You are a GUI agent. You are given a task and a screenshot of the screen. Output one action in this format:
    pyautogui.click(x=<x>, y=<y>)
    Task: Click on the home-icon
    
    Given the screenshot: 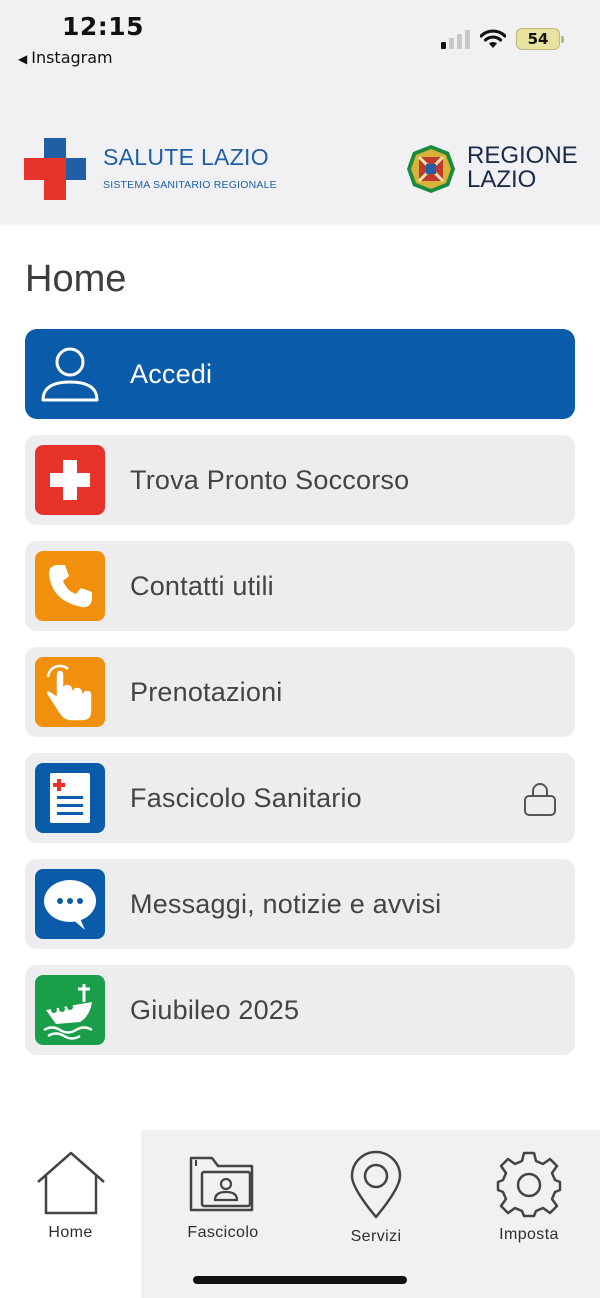 What is the action you would take?
    pyautogui.click(x=70, y=1183)
    